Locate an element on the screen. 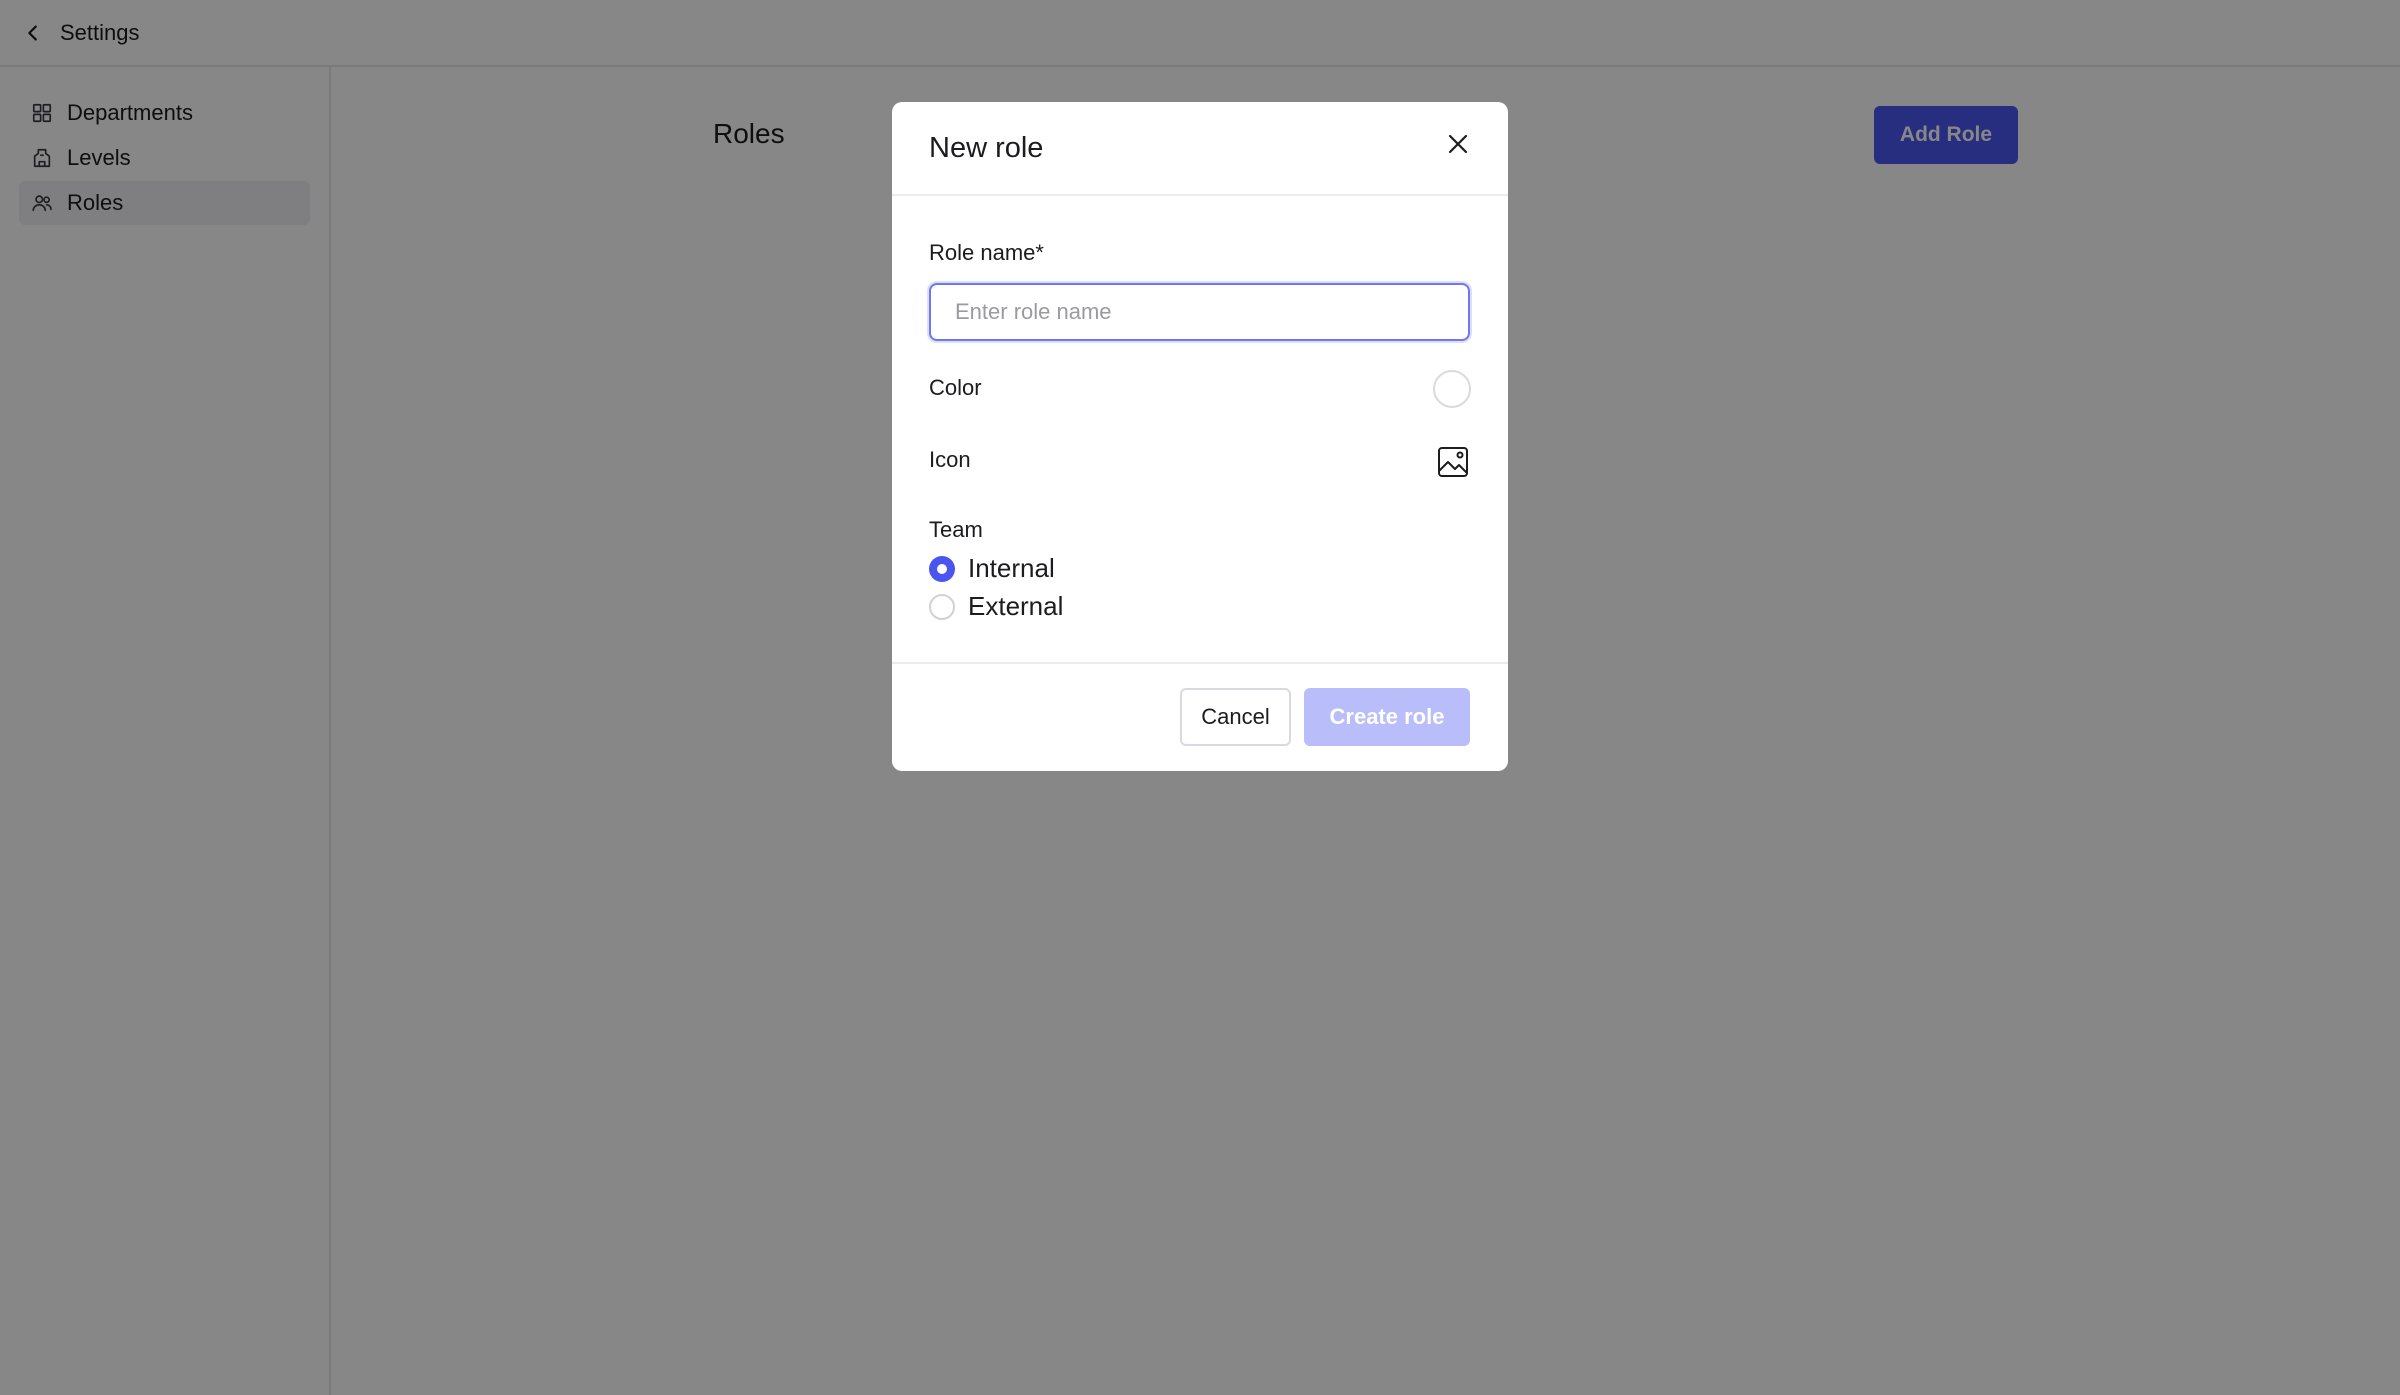 This screenshot has width=2400, height=1395. role-name-label: Role name* is located at coordinates (986, 252).